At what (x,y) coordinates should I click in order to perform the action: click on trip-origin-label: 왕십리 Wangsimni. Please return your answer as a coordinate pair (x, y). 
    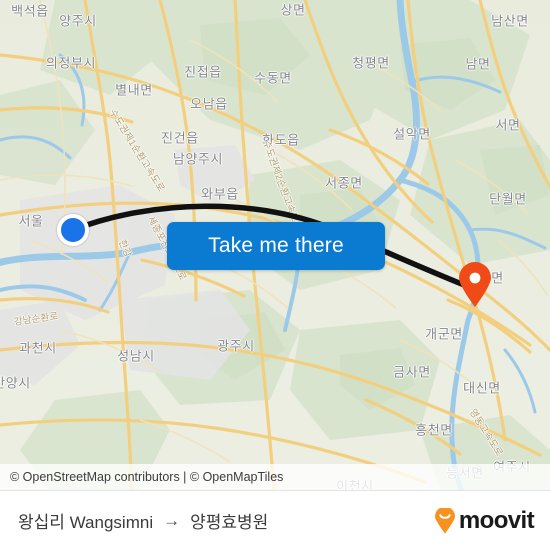
    Looking at the image, I should click on (86, 522).